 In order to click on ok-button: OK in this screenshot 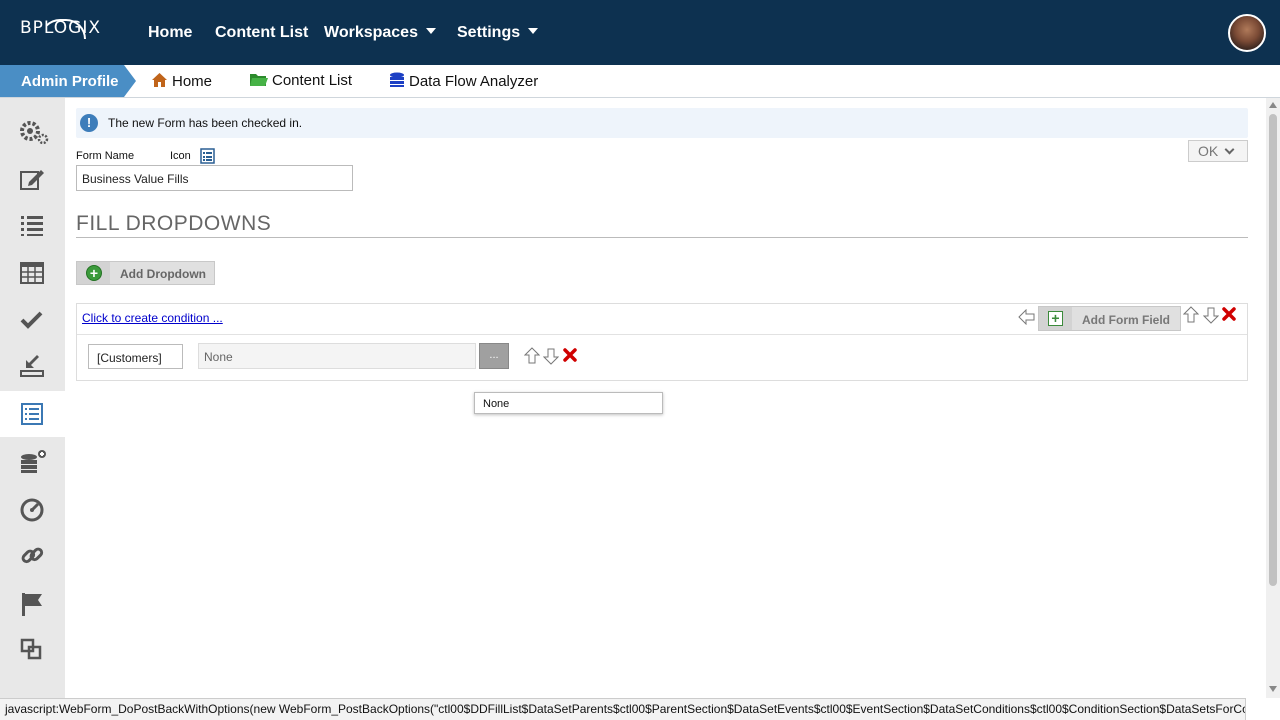, I will do `click(1218, 151)`.